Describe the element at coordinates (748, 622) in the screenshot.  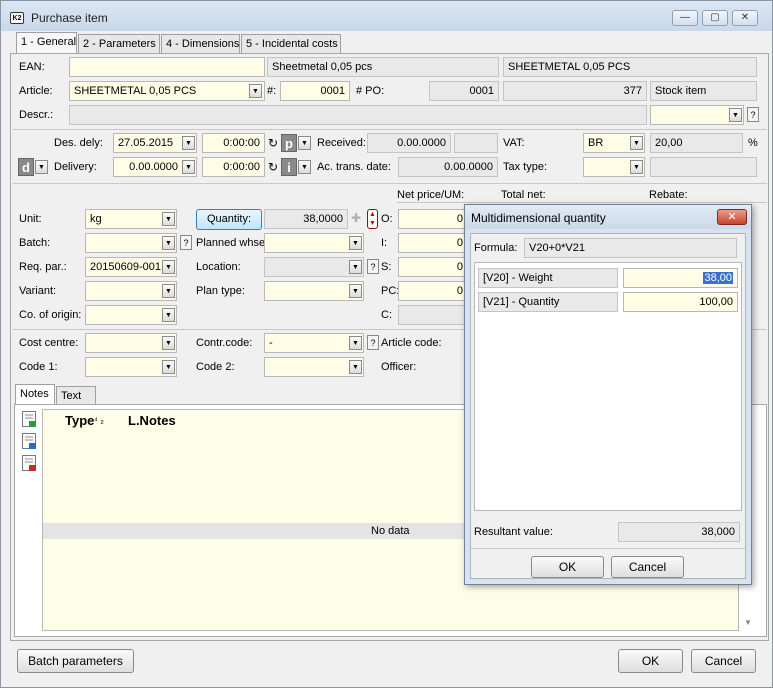
I see `scroll-down-icon: ▼` at that location.